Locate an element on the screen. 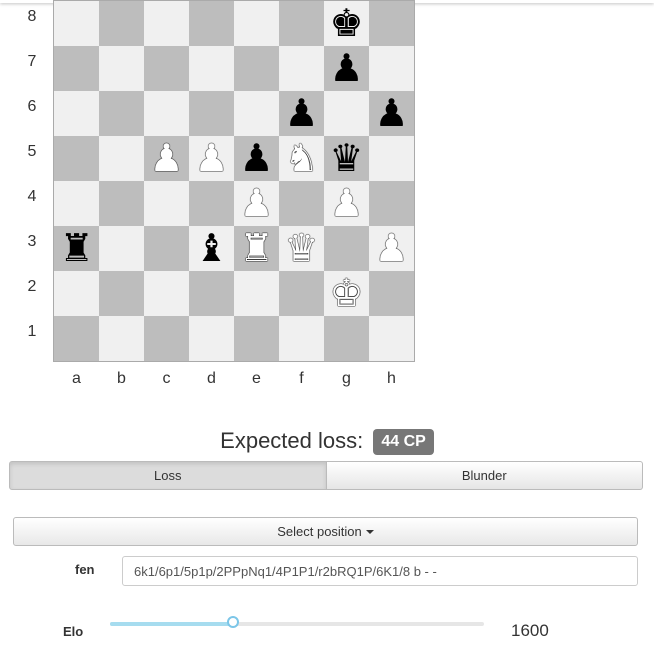 Image resolution: width=654 pixels, height=646 pixels. square-b6 is located at coordinates (121, 113).